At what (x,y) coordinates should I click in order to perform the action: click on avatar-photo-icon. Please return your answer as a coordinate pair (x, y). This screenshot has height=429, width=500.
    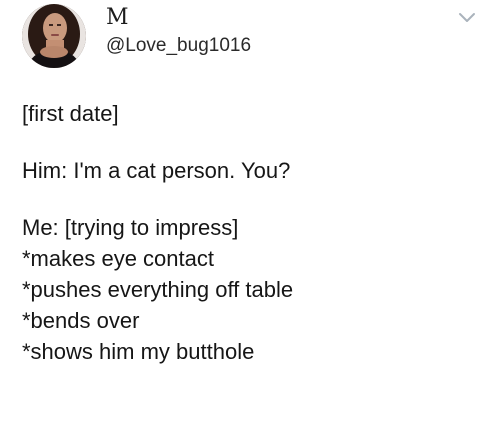
    Looking at the image, I should click on (54, 36).